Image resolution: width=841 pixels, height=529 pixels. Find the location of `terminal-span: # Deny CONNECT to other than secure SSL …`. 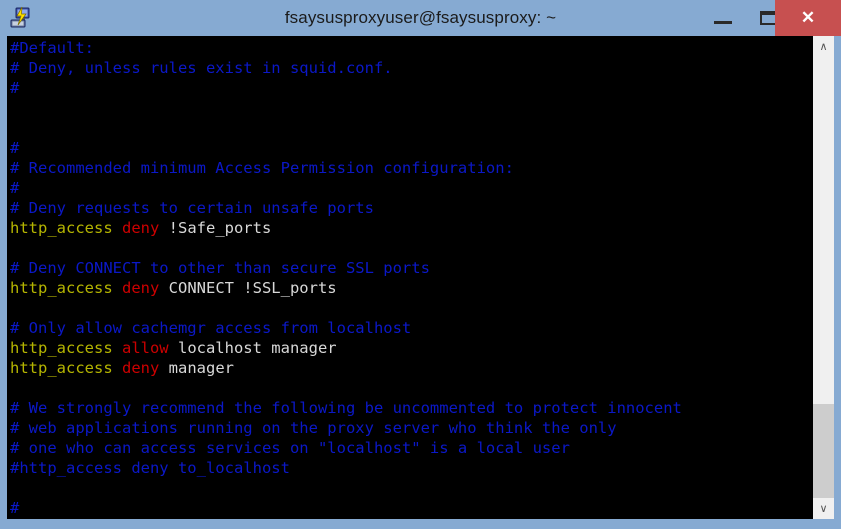

terminal-span: # Deny CONNECT to other than secure SSL … is located at coordinates (220, 268).